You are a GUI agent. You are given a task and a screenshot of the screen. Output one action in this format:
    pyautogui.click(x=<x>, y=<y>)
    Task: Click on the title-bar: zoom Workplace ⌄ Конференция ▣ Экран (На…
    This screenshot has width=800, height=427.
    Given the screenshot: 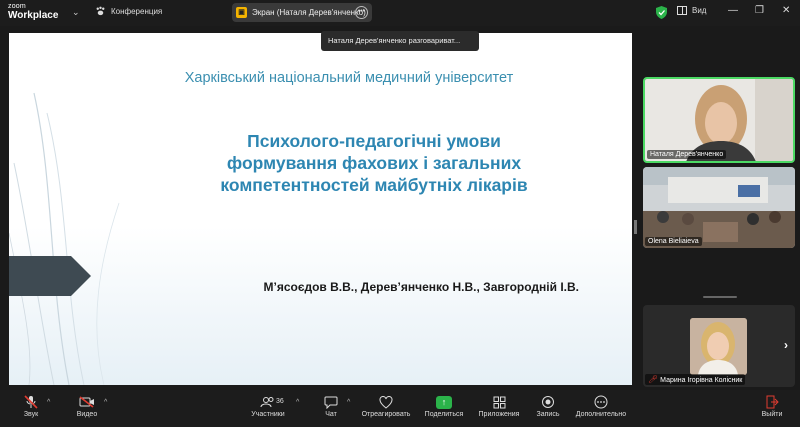 What is the action you would take?
    pyautogui.click(x=400, y=13)
    